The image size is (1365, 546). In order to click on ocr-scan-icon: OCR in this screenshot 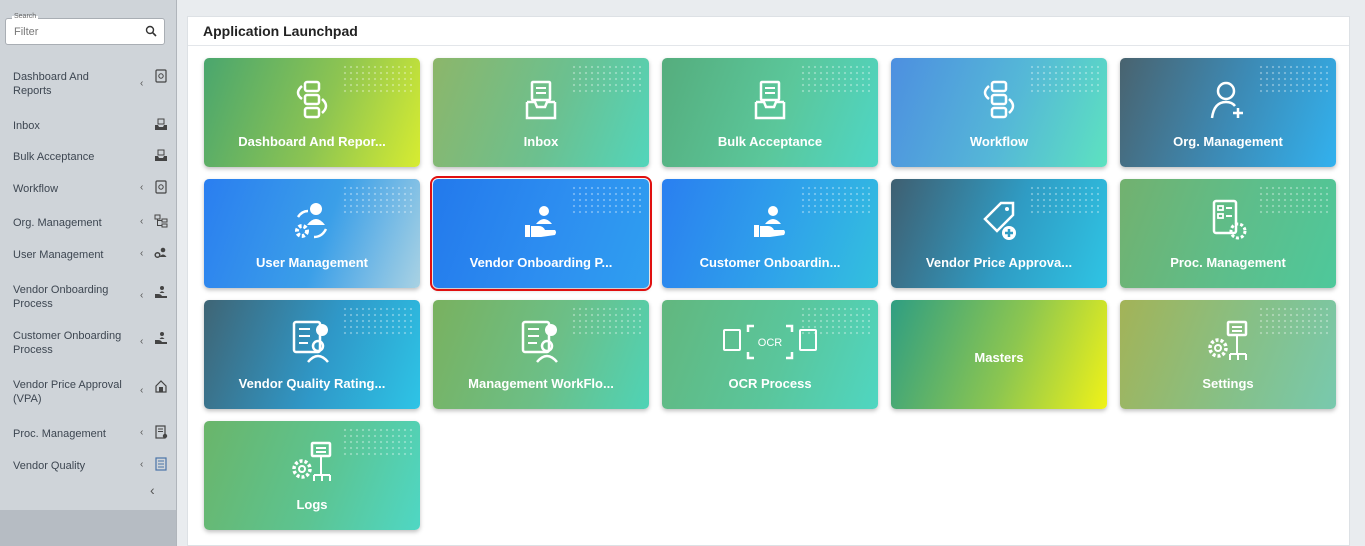, I will do `click(770, 342)`.